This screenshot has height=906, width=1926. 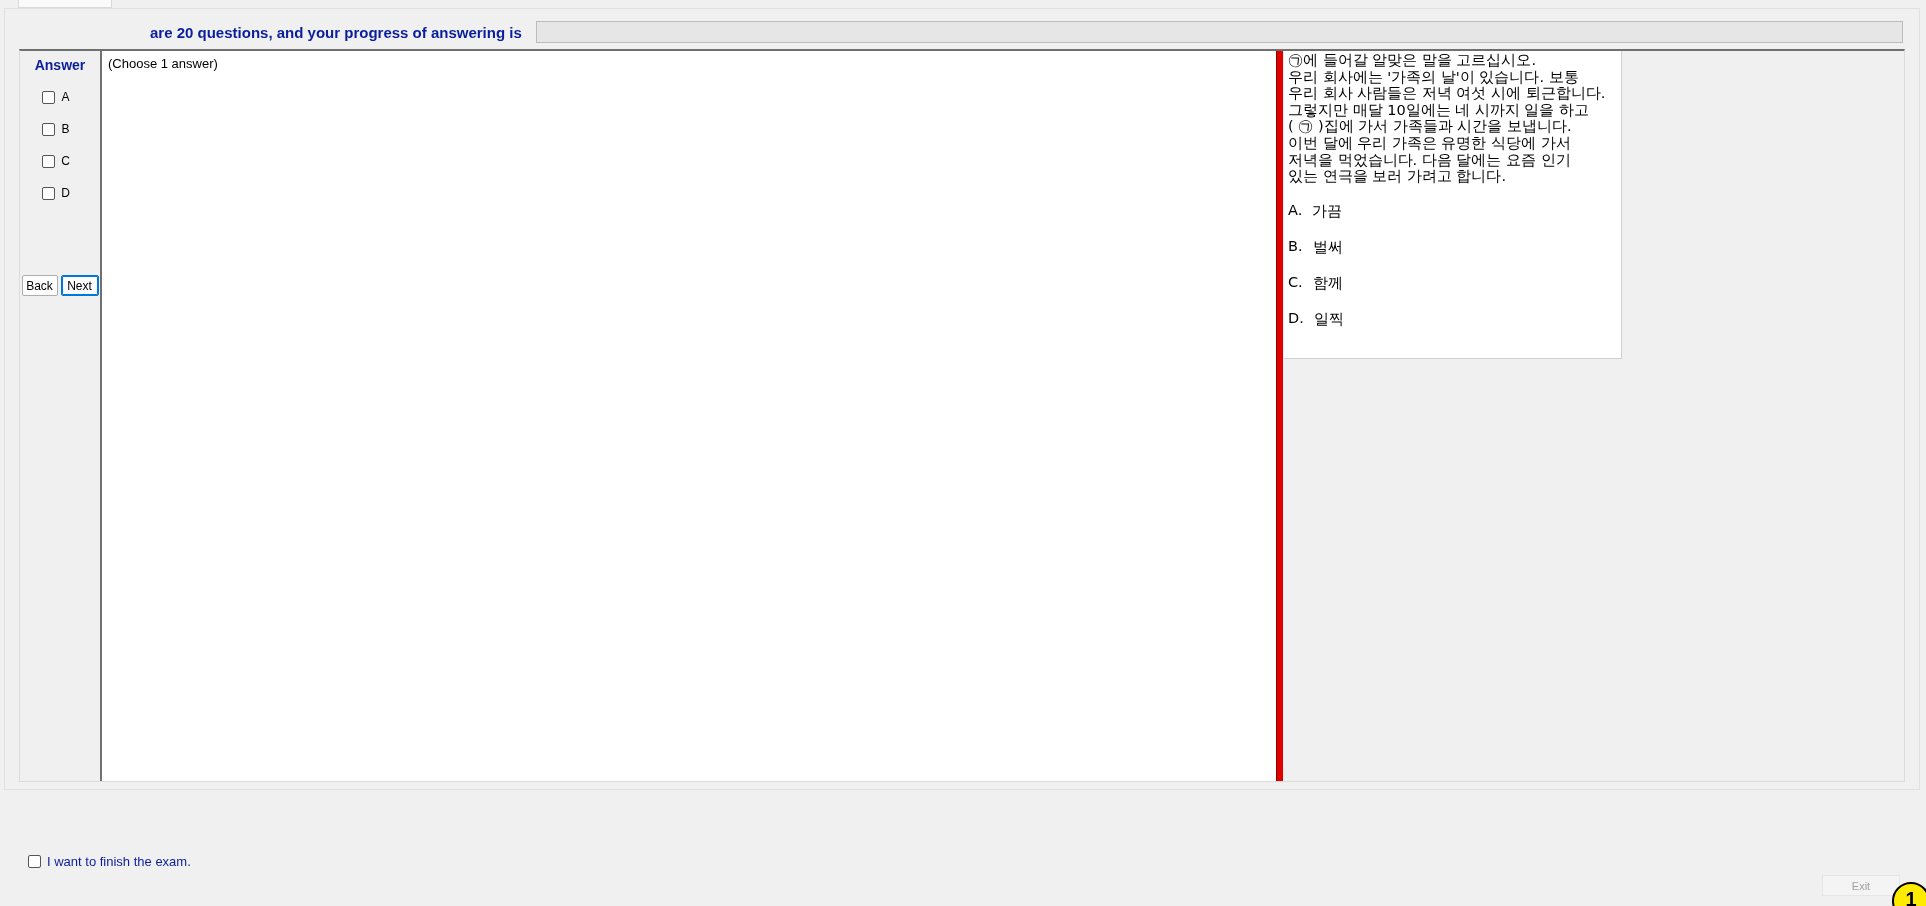 What do you see at coordinates (1296, 318) in the screenshot?
I see `option-letter: D.` at bounding box center [1296, 318].